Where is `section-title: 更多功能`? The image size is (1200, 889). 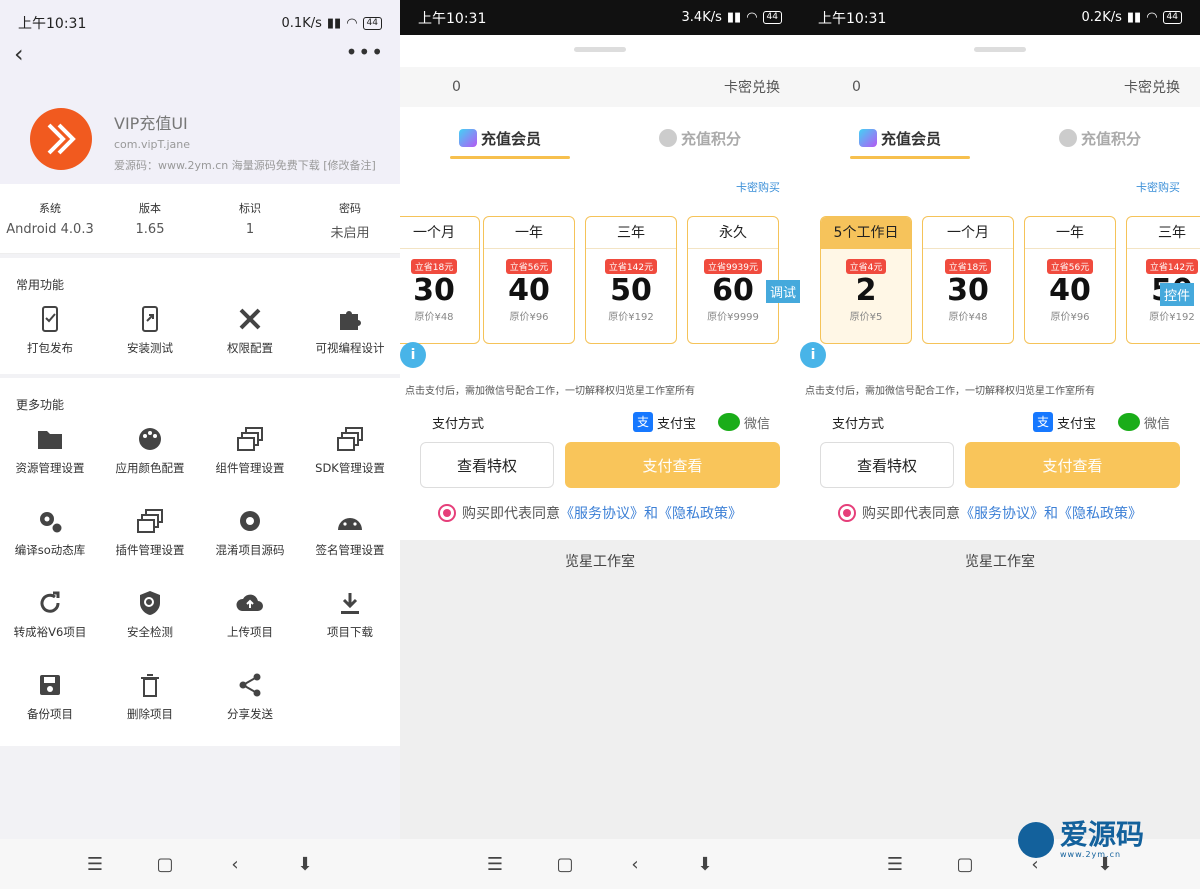
section-title: 更多功能 is located at coordinates (40, 405).